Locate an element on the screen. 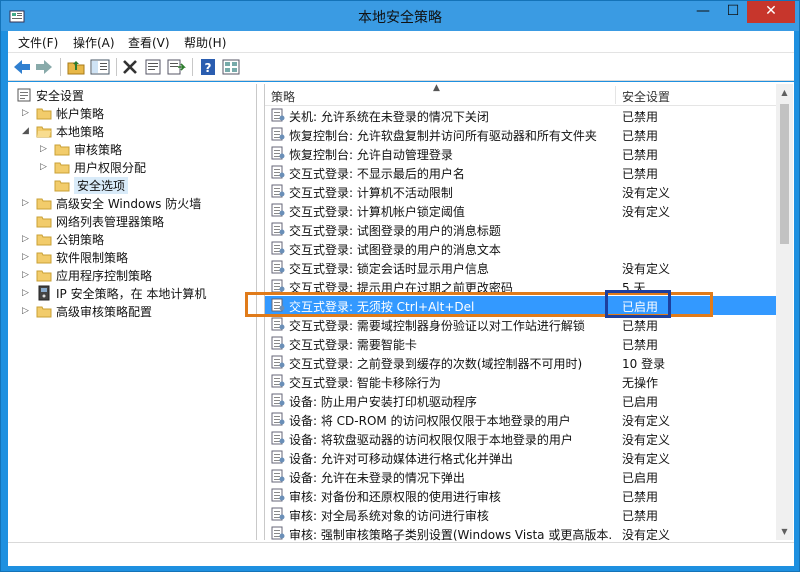 This screenshot has width=800, height=572. list-row: 审核: 对全局系统对象的访问进行审核 已禁用 is located at coordinates (520, 514).